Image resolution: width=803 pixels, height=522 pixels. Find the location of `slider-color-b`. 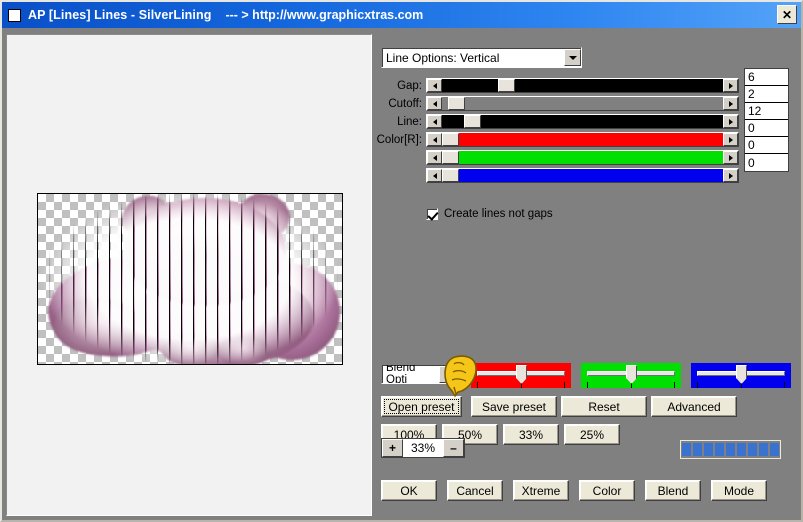

slider-color-b is located at coordinates (582, 175).